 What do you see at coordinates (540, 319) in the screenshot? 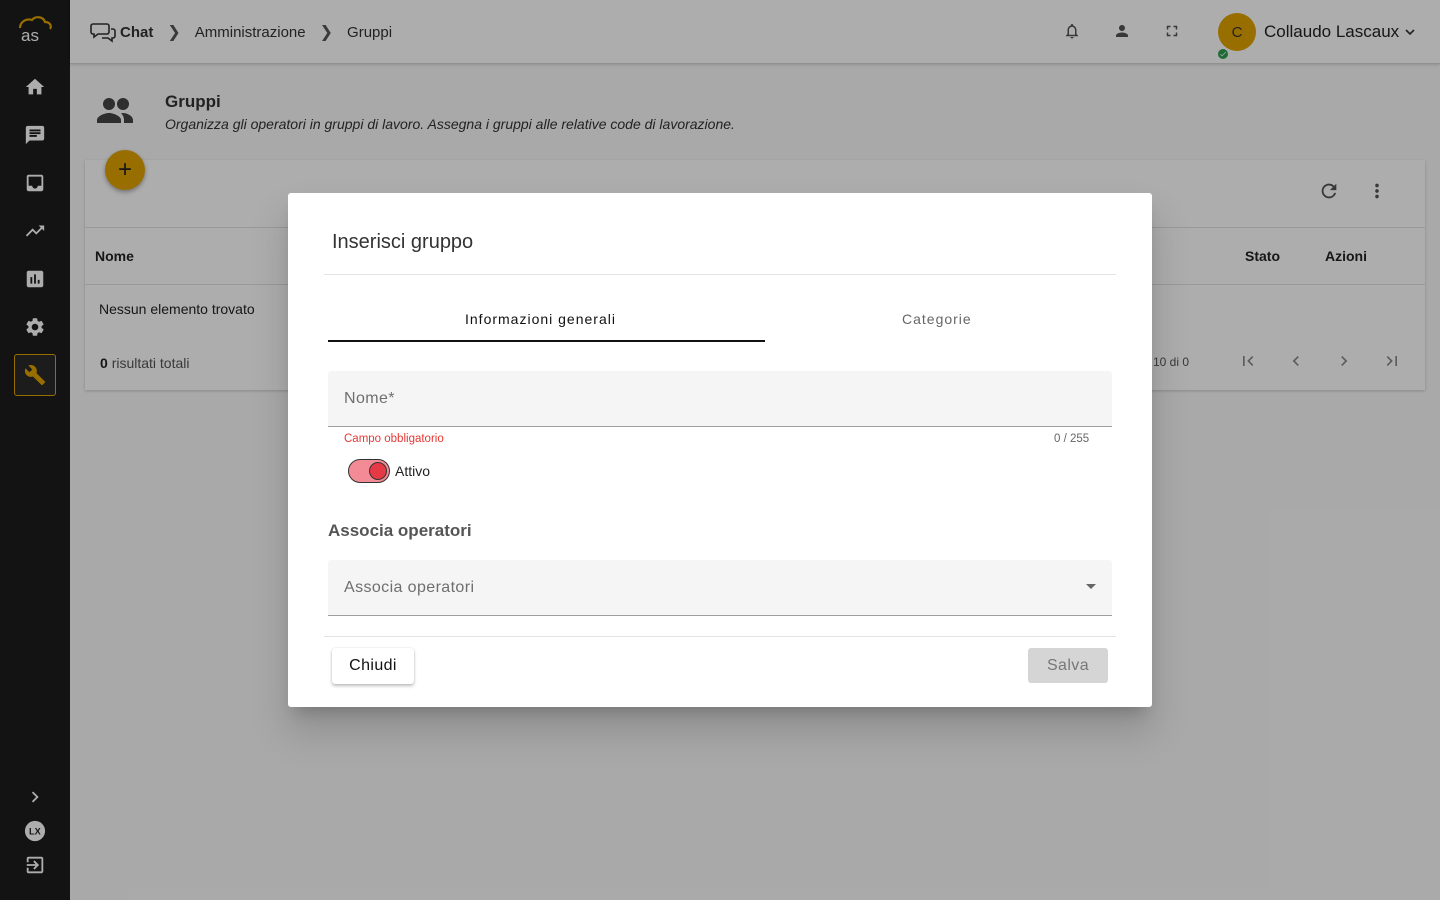
I see `tab-general-info: Informazioni generali` at bounding box center [540, 319].